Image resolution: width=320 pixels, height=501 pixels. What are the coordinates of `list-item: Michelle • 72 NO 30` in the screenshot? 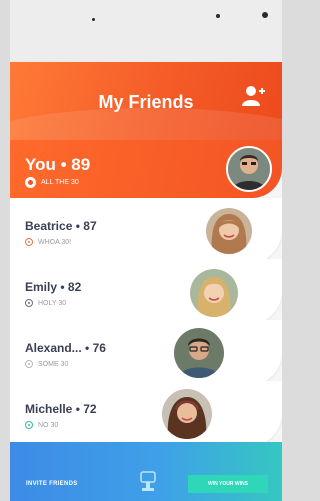 It's located at (146, 414).